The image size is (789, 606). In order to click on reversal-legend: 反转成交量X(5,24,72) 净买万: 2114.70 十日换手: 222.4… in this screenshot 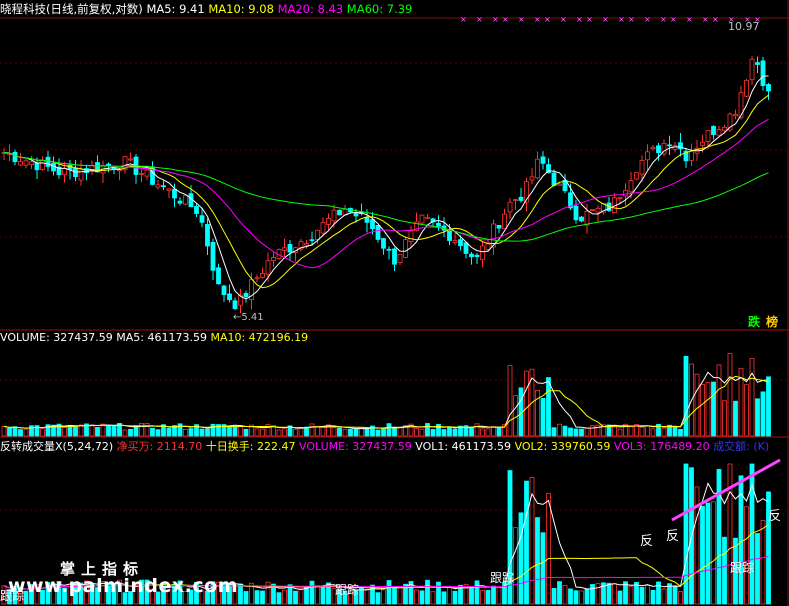, I will do `click(384, 446)`.